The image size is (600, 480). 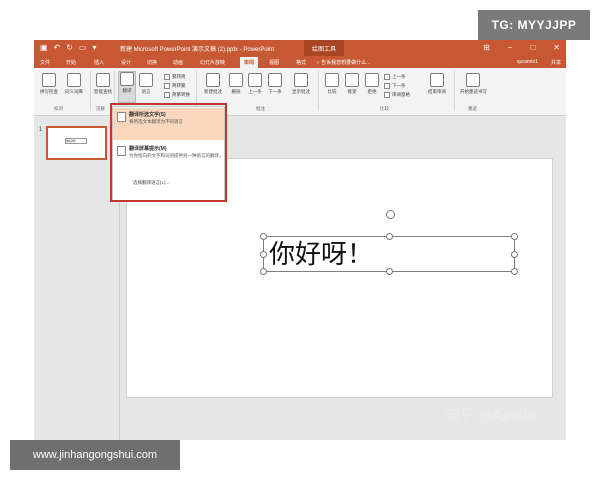 I want to click on thesaurus-button: 同义词库, so click(x=74, y=84).